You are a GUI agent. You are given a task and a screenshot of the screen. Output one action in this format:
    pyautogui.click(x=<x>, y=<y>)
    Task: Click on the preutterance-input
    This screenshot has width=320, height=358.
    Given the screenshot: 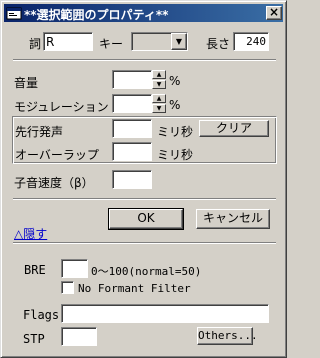 What is the action you would take?
    pyautogui.click(x=132, y=128)
    